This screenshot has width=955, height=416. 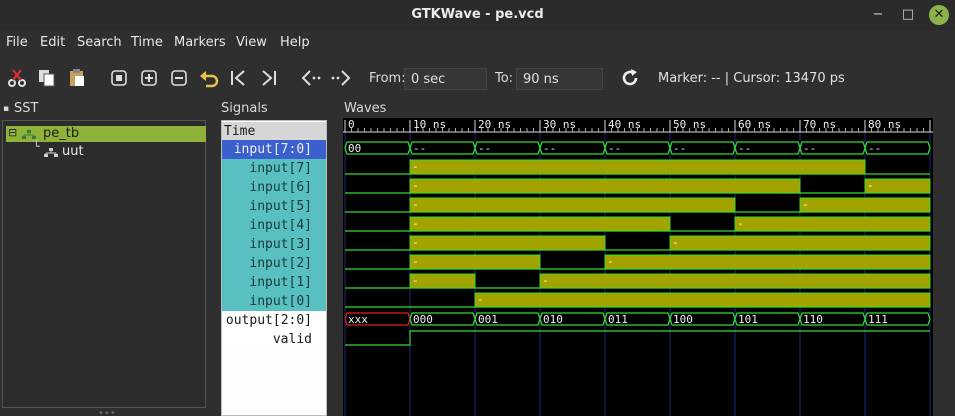 I want to click on minimize-icon: −, so click(x=878, y=15).